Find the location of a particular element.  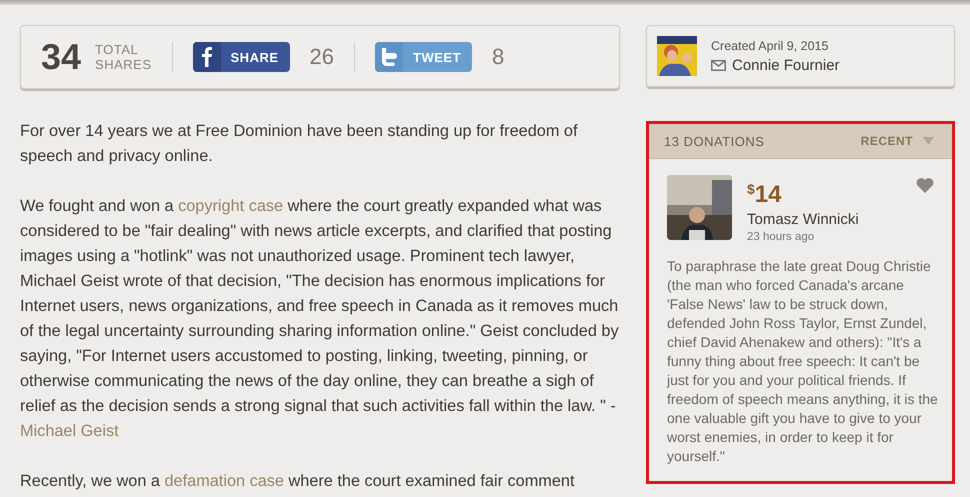

share-button: SHARE is located at coordinates (241, 57).